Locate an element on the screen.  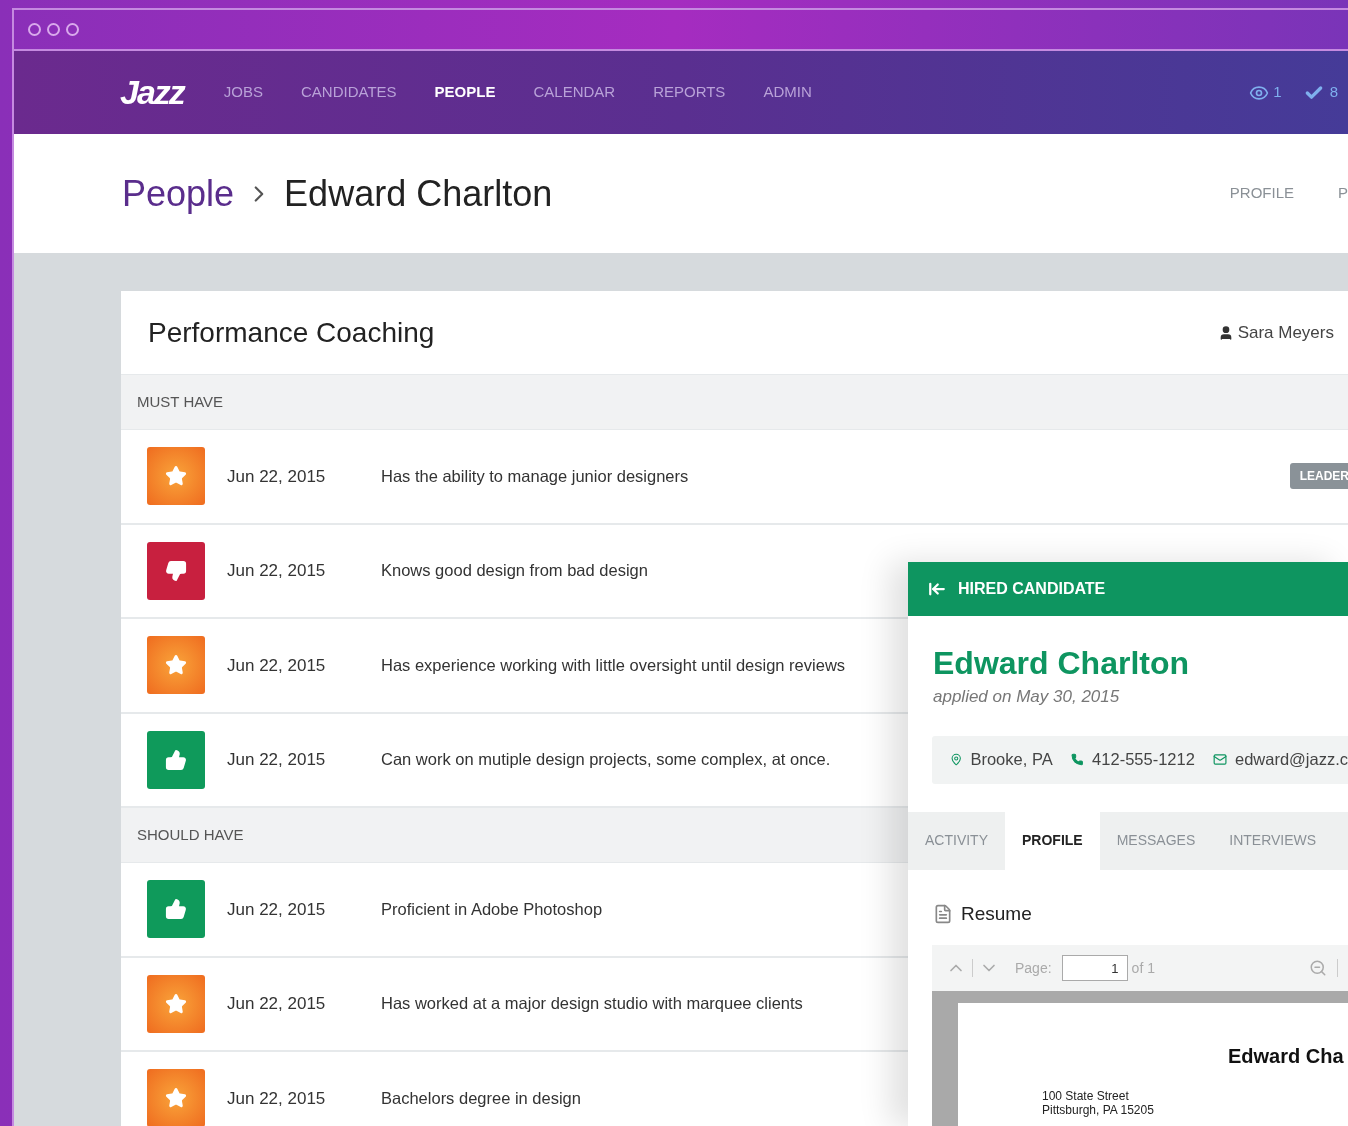
section-heading: SHOULD HAVE is located at coordinates (190, 834).